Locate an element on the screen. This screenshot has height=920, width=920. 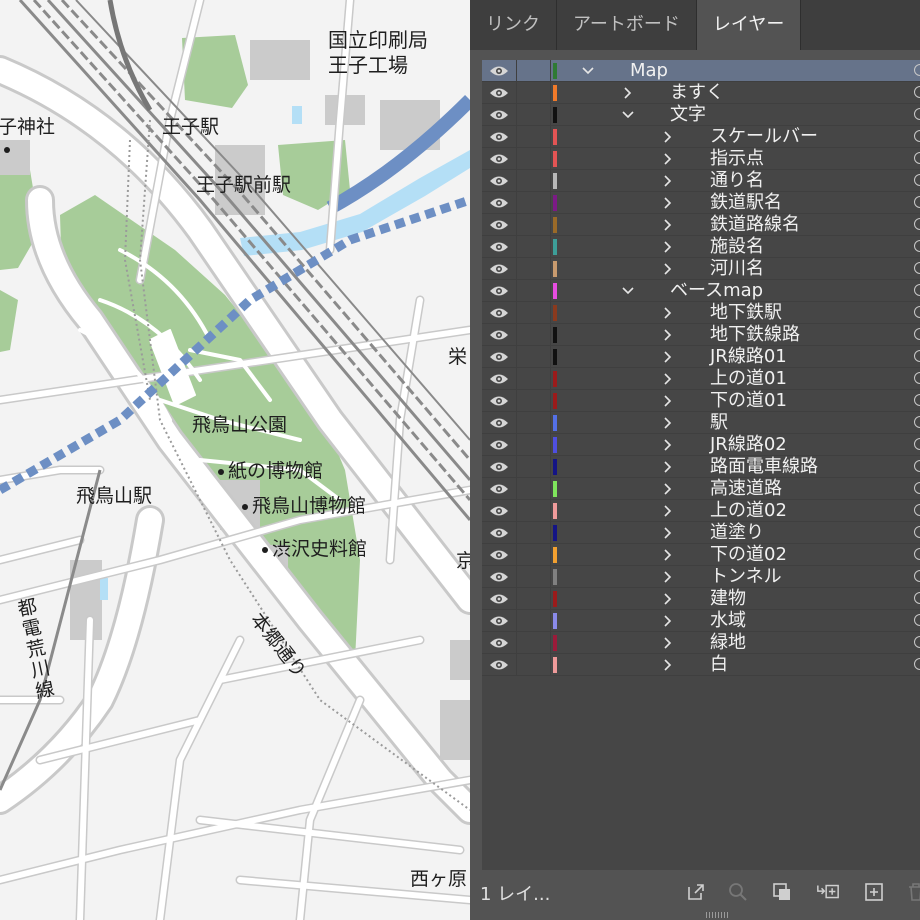
delete-icon is located at coordinates (912, 892).